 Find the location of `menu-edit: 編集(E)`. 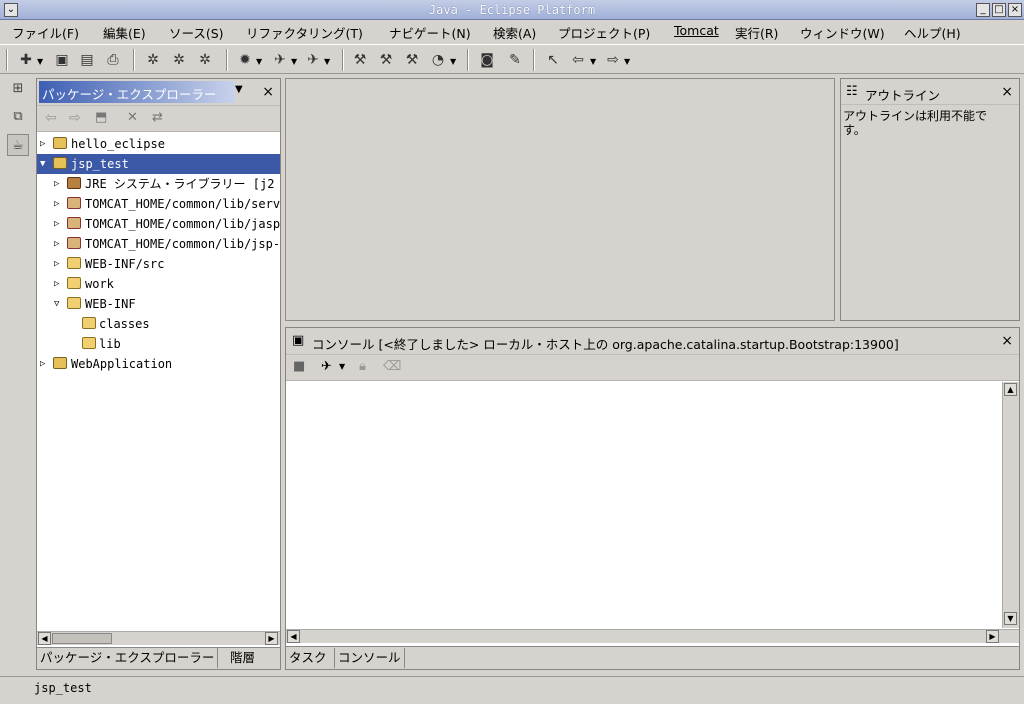

menu-edit: 編集(E) is located at coordinates (124, 32).